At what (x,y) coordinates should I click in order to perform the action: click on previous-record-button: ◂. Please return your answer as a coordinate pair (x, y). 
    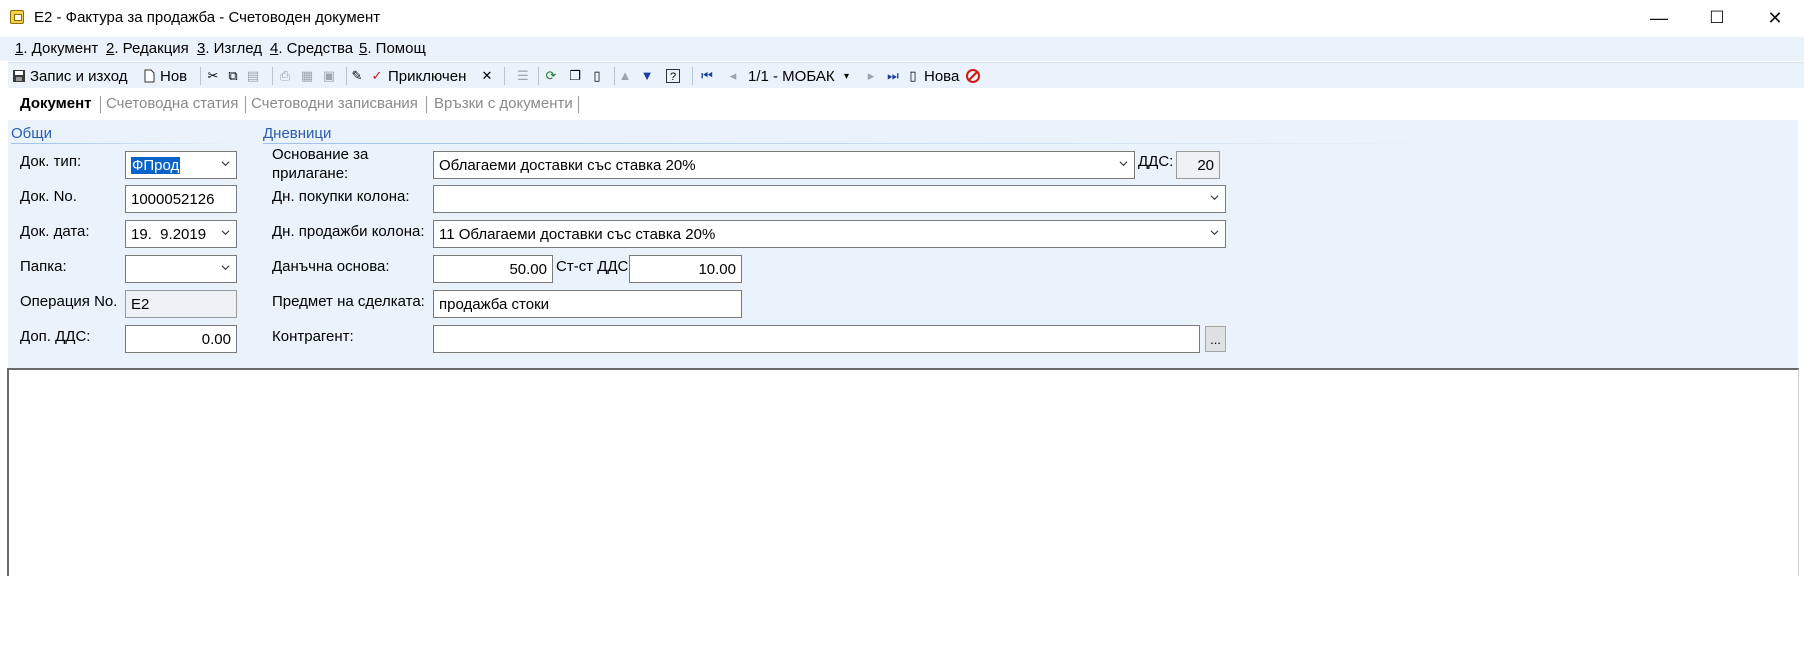
    Looking at the image, I should click on (735, 76).